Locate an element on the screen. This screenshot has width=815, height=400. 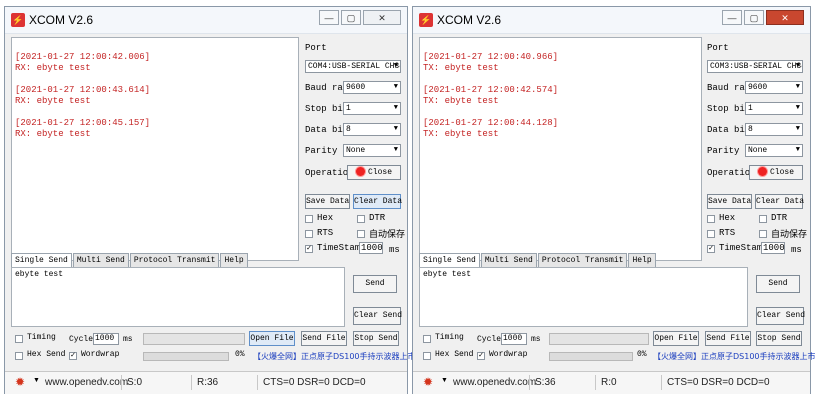
log-message: RX: ebyte test is located at coordinates (53, 101).